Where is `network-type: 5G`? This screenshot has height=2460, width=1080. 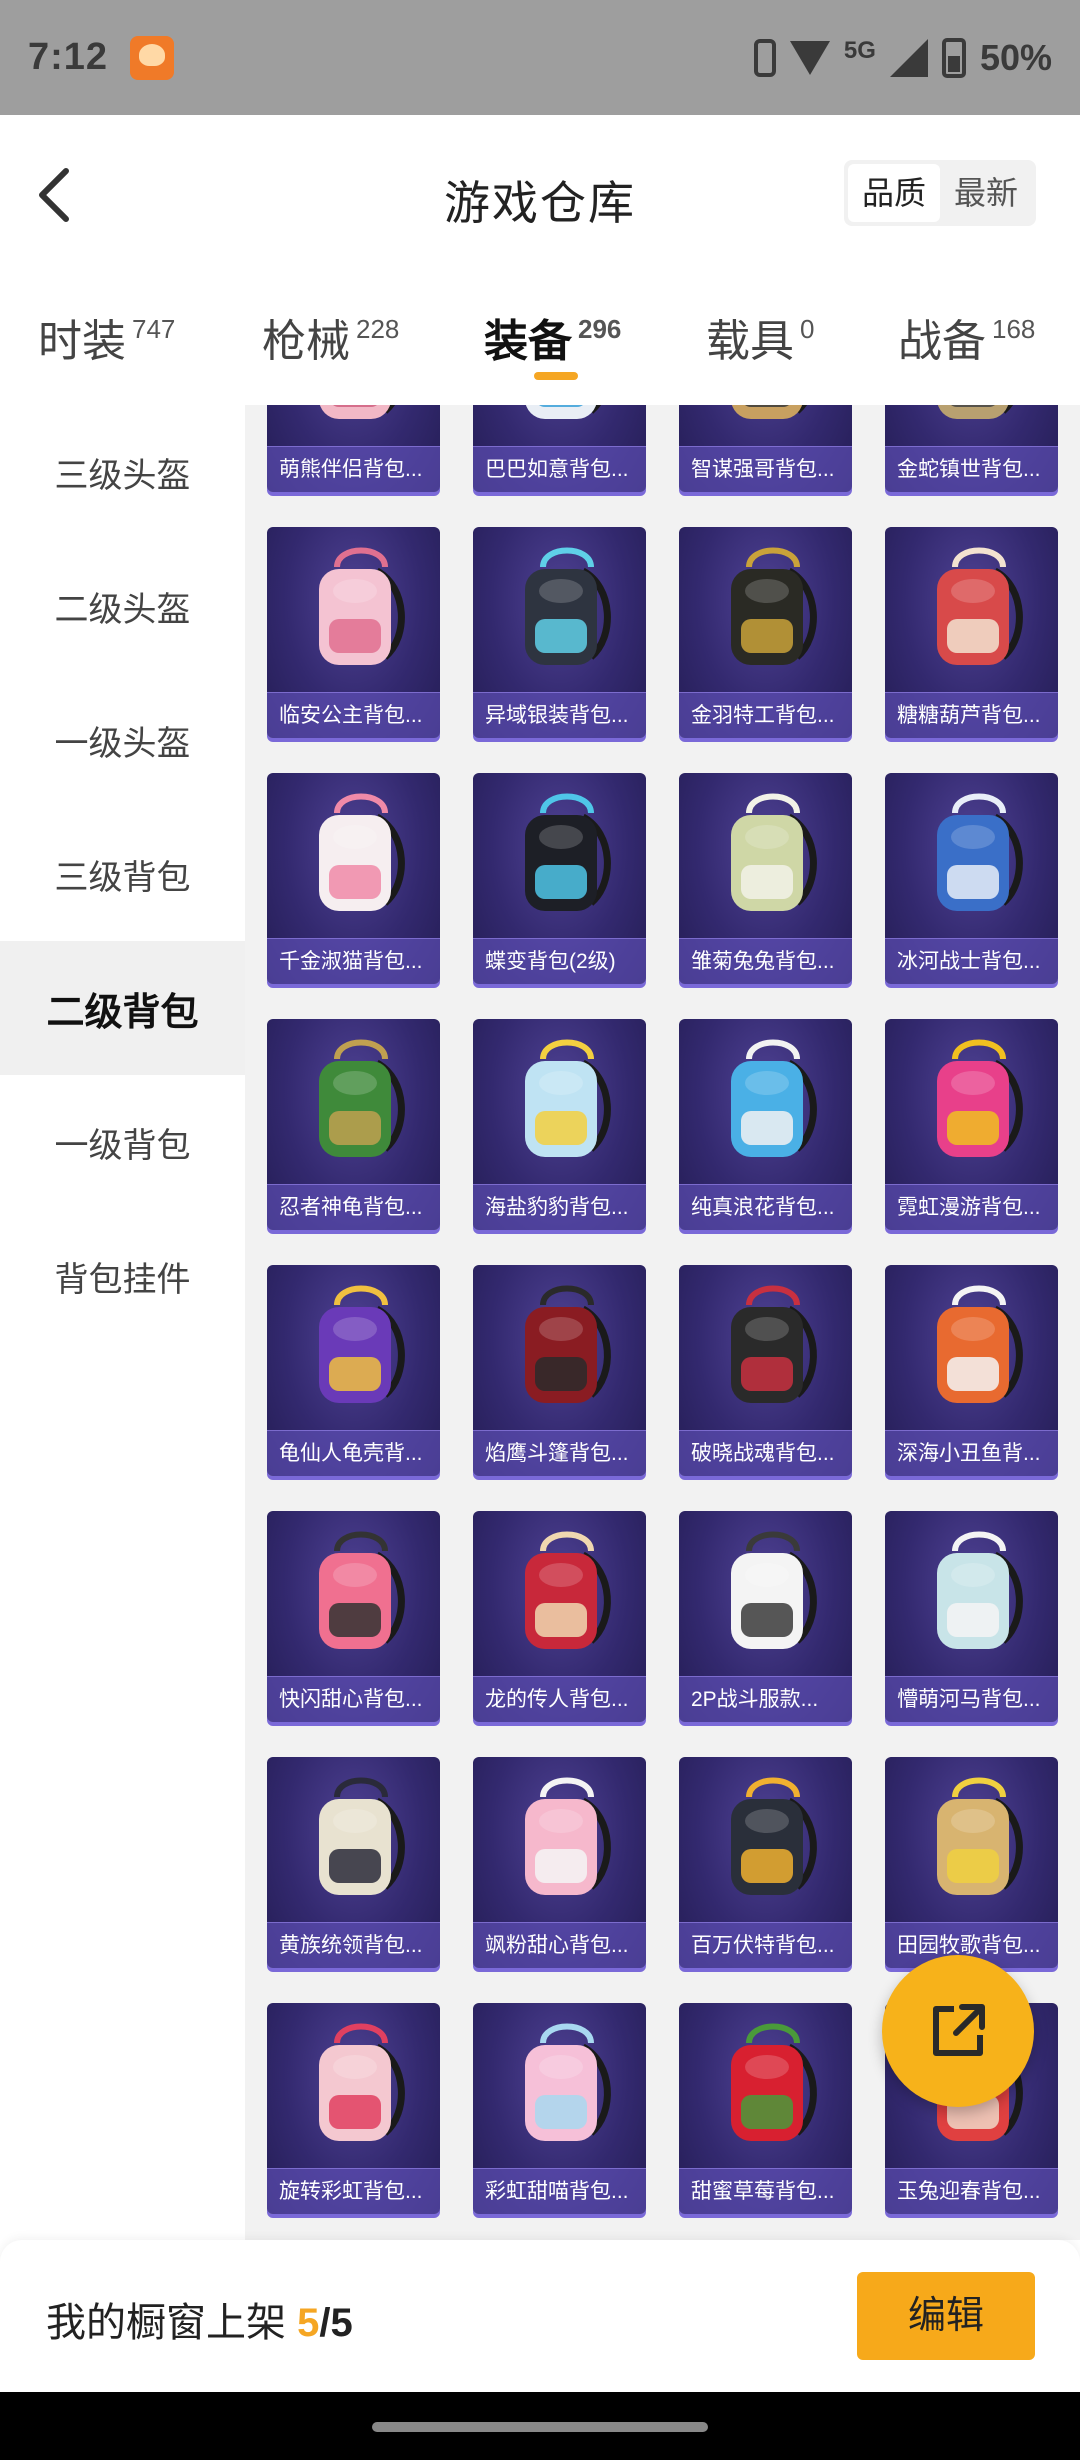 network-type: 5G is located at coordinates (859, 50).